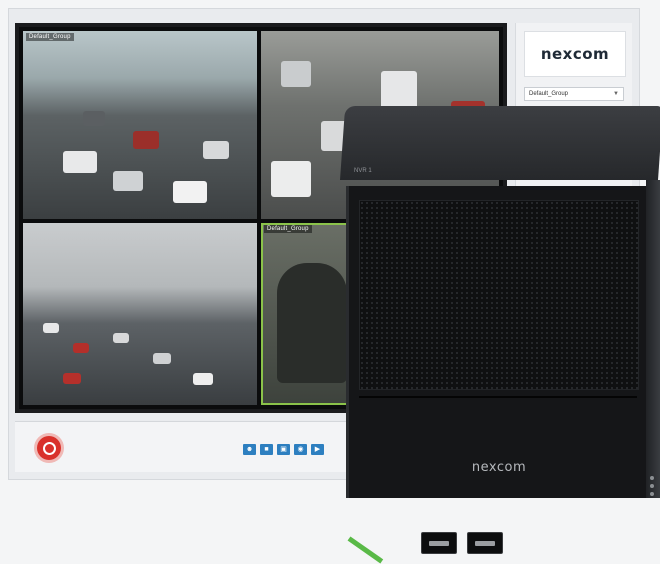 The width and height of the screenshot is (660, 564). I want to click on vent-mesh, so click(499, 295).